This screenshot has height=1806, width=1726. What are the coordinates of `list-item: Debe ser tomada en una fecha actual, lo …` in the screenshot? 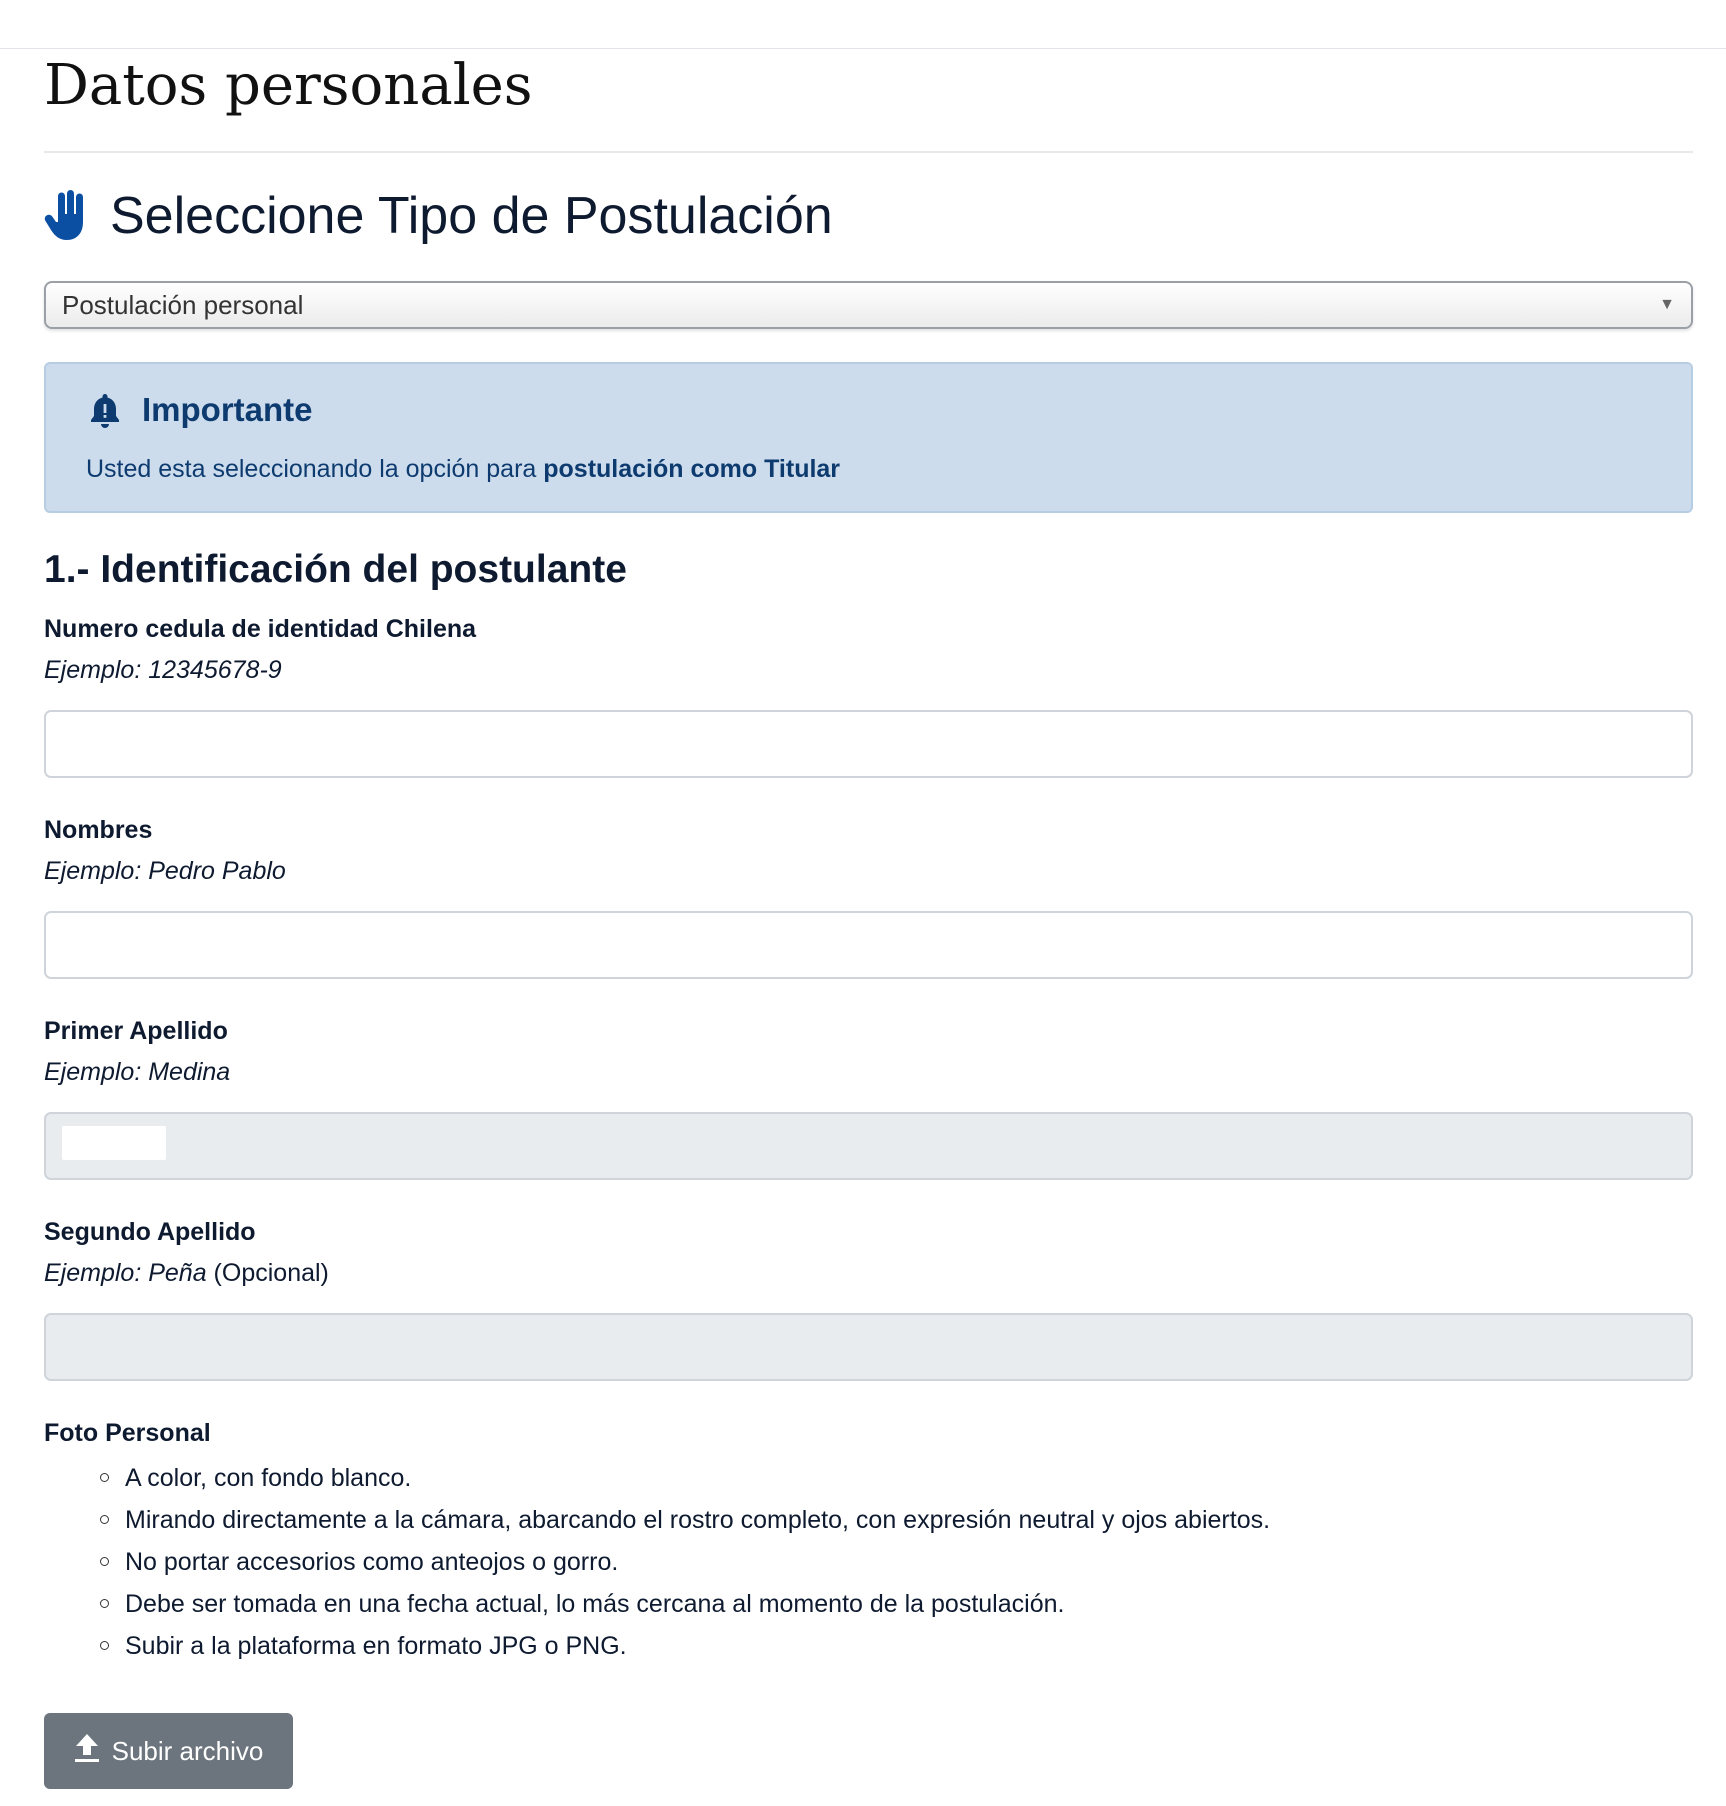 It's located at (685, 1604).